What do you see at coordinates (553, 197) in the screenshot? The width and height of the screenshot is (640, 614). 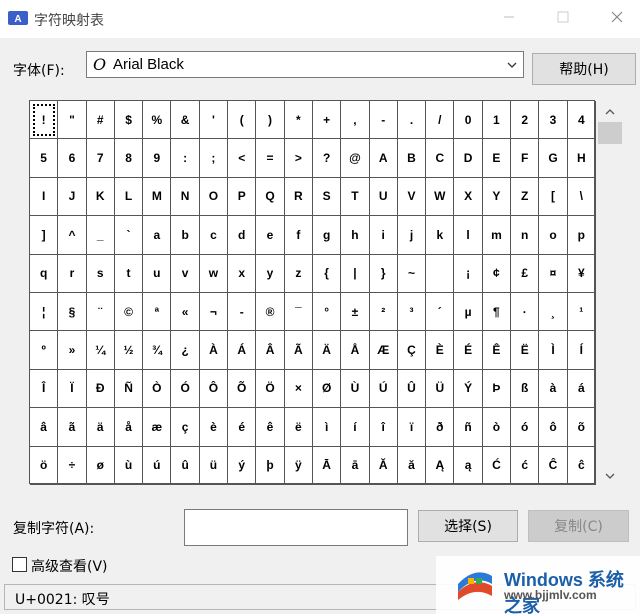 I see `char-cell: [` at bounding box center [553, 197].